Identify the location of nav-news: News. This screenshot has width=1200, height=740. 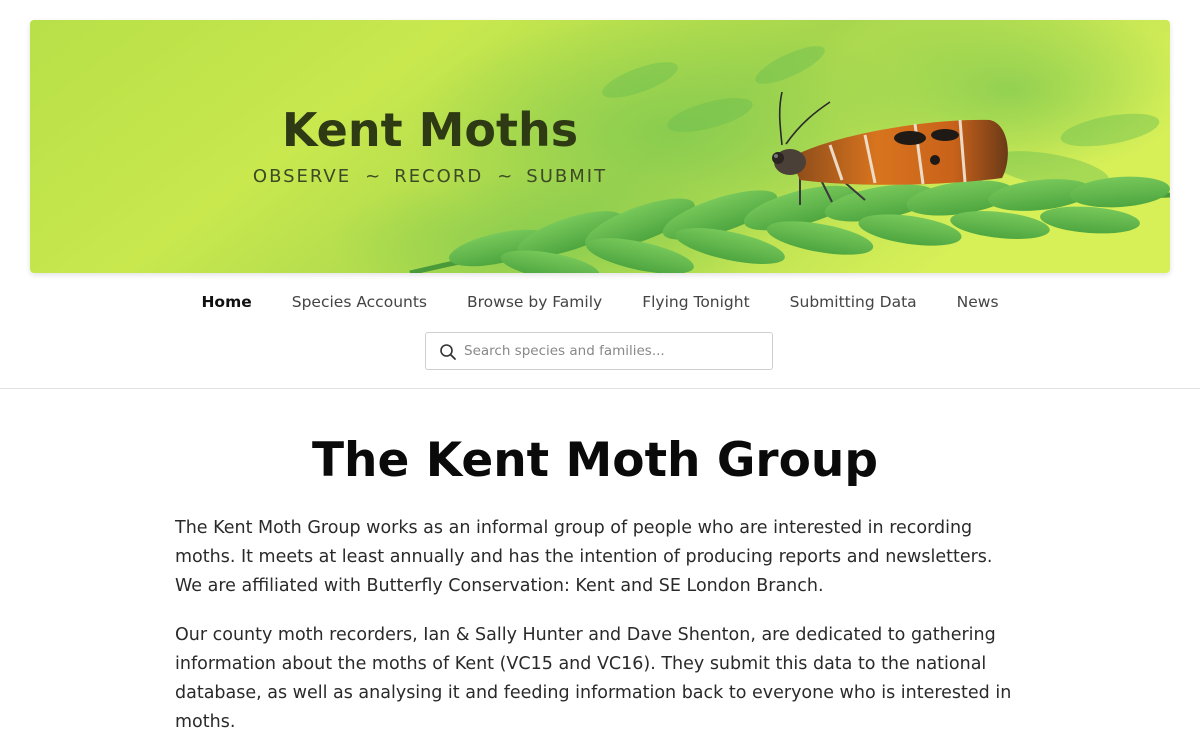
(978, 303).